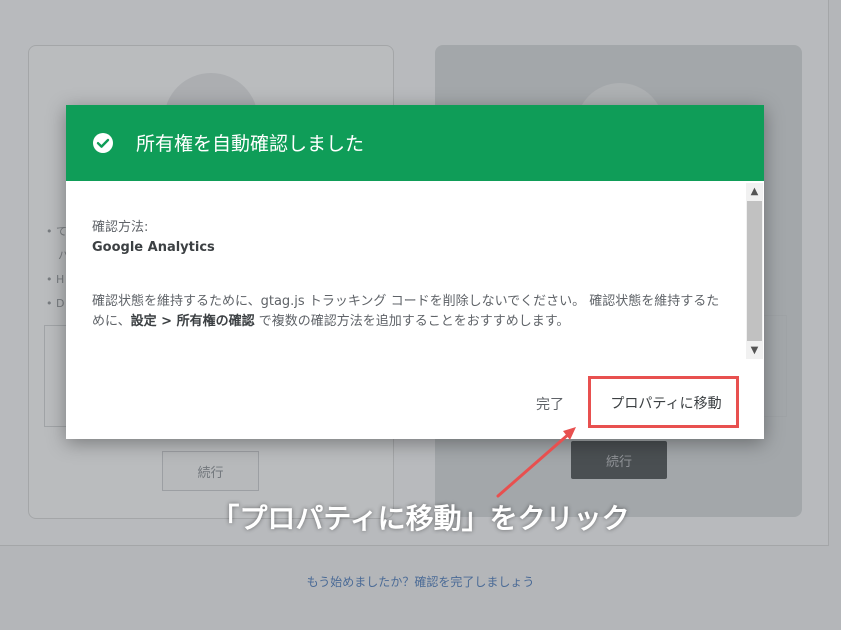 Image resolution: width=841 pixels, height=630 pixels. Describe the element at coordinates (192, 321) in the screenshot. I see `settings-path: 設定 > 所有権の確認` at that location.